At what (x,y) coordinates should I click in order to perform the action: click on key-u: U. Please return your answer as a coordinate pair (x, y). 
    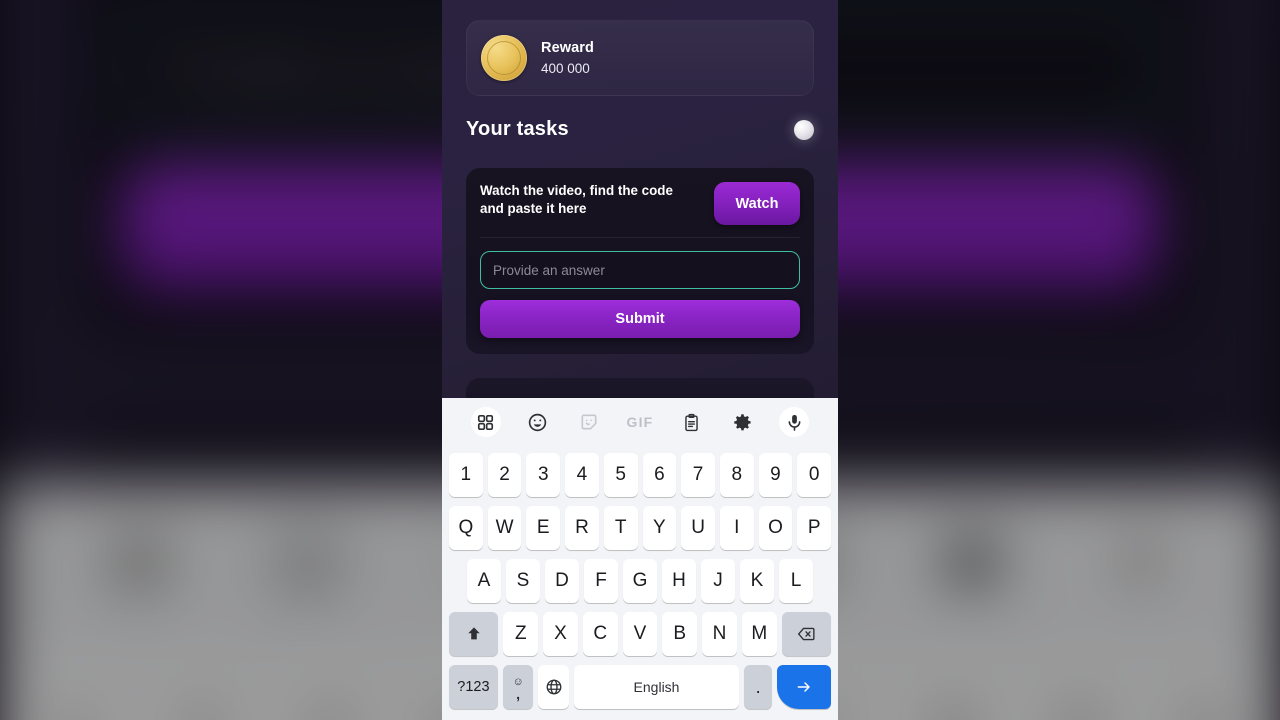
    Looking at the image, I should click on (698, 527).